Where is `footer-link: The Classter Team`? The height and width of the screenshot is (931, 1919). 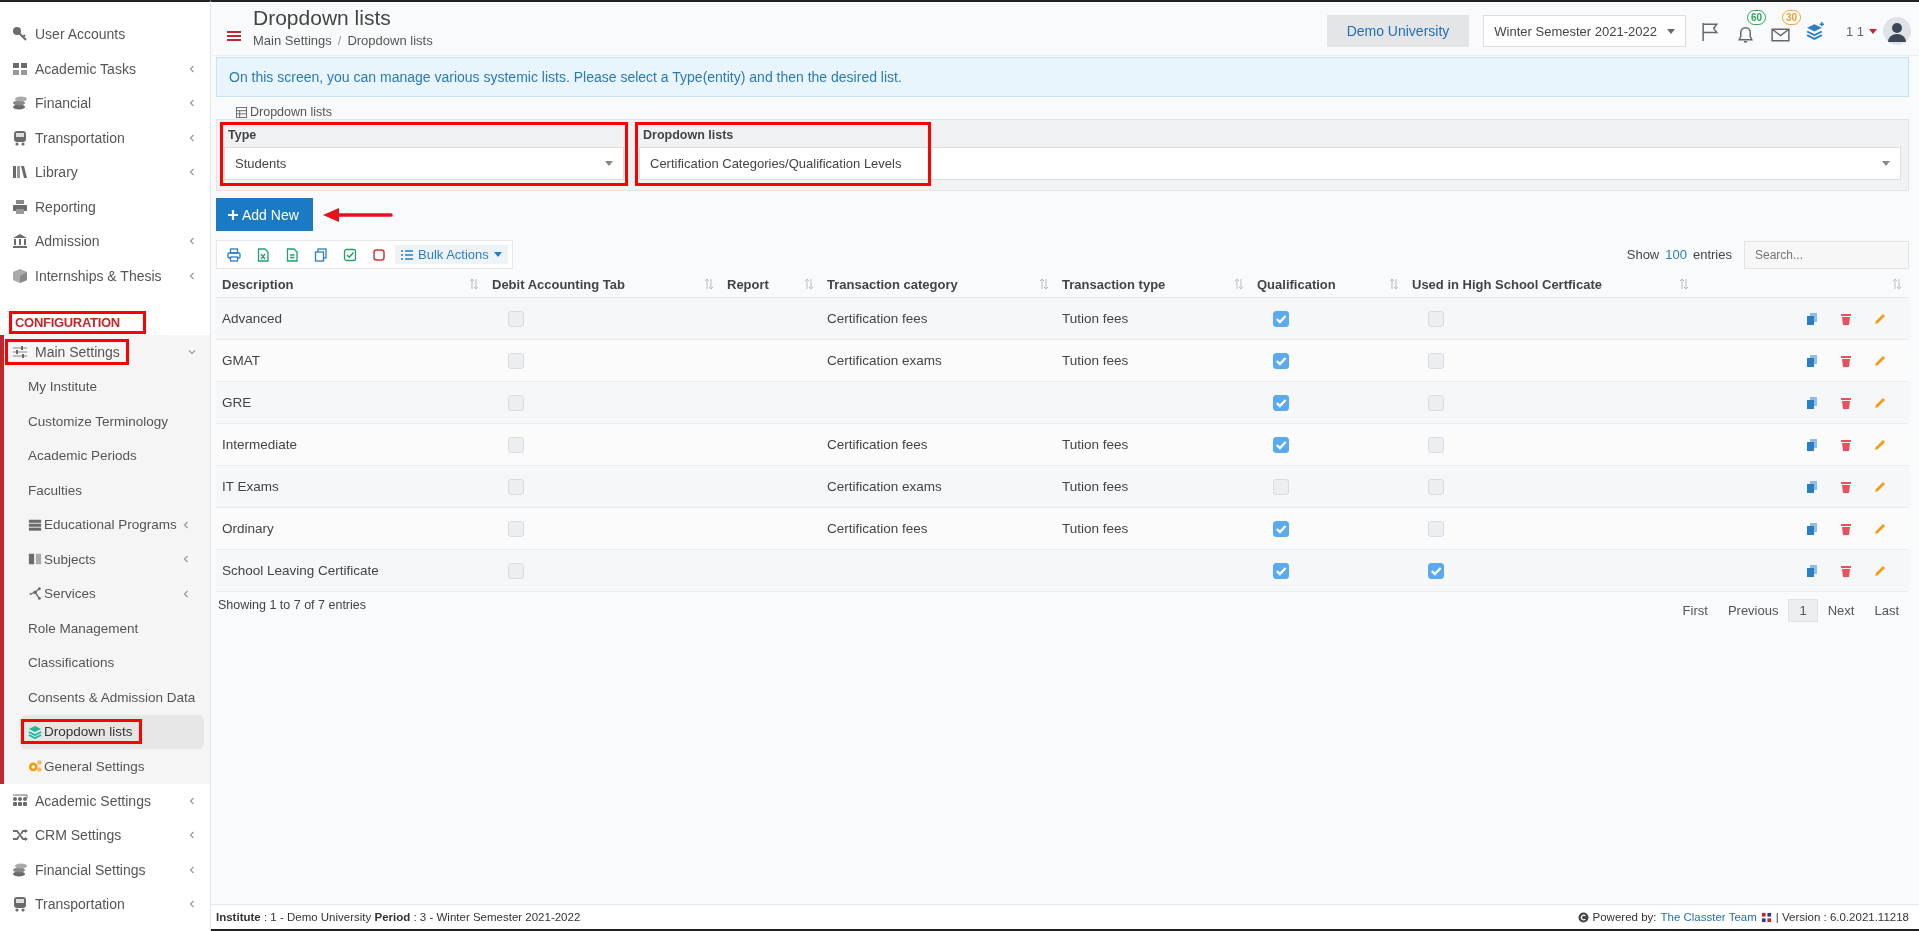 footer-link: The Classter Team is located at coordinates (1708, 917).